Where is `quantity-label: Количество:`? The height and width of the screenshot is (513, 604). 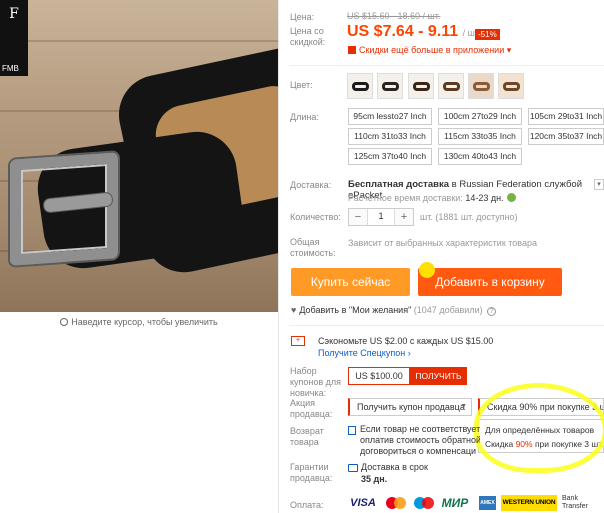
quantity-label: Количество: is located at coordinates (315, 217).